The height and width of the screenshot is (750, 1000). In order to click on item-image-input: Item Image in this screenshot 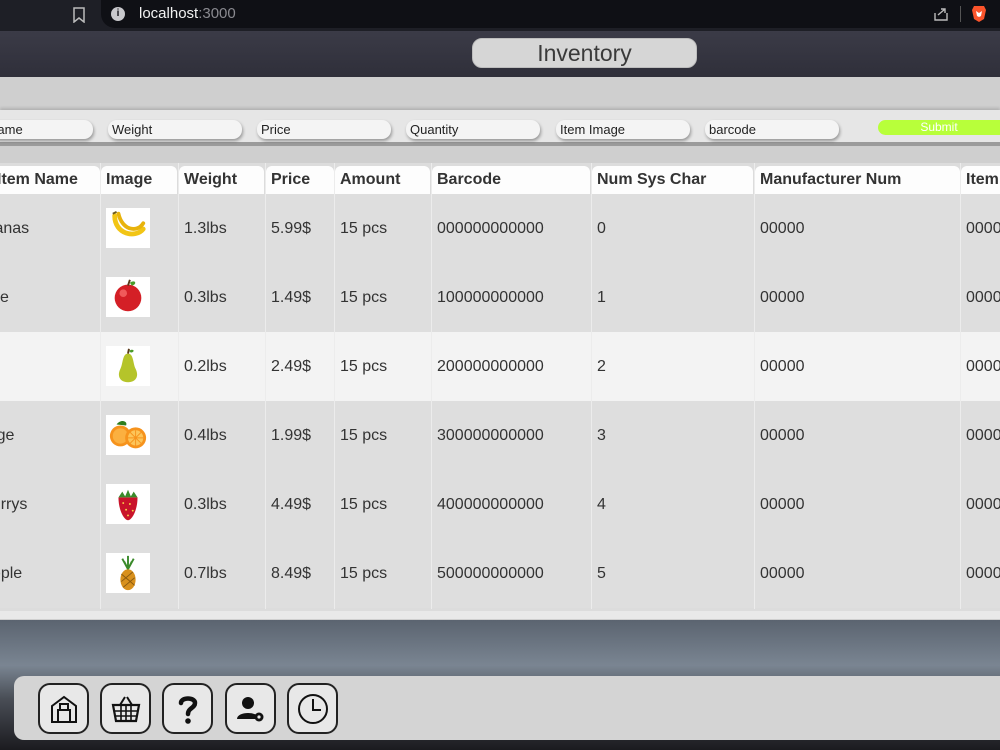, I will do `click(623, 129)`.